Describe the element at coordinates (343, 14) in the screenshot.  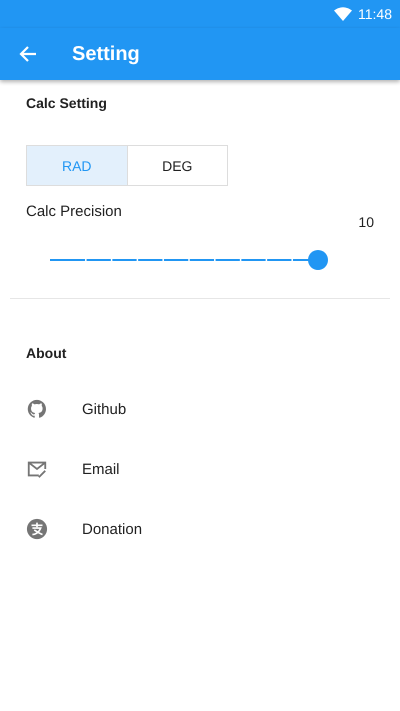
I see `wifi-icon` at that location.